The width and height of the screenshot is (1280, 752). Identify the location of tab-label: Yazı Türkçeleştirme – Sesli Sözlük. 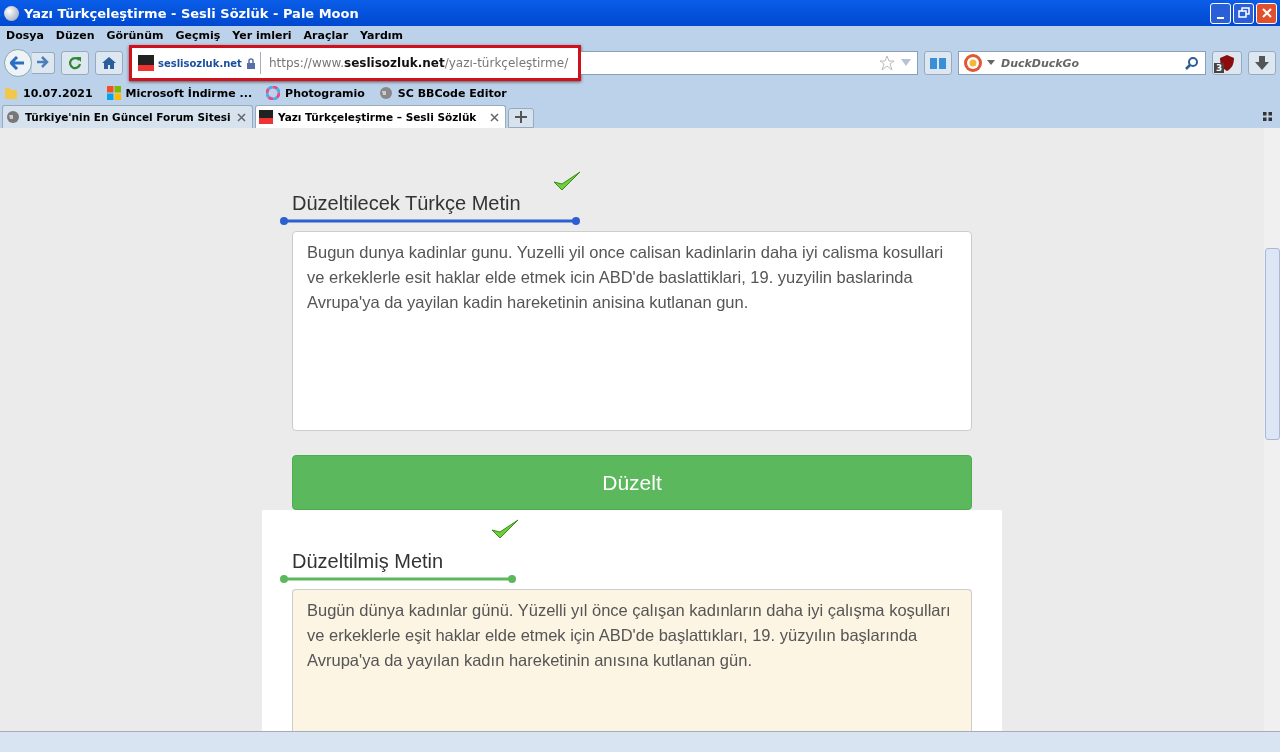
(378, 117).